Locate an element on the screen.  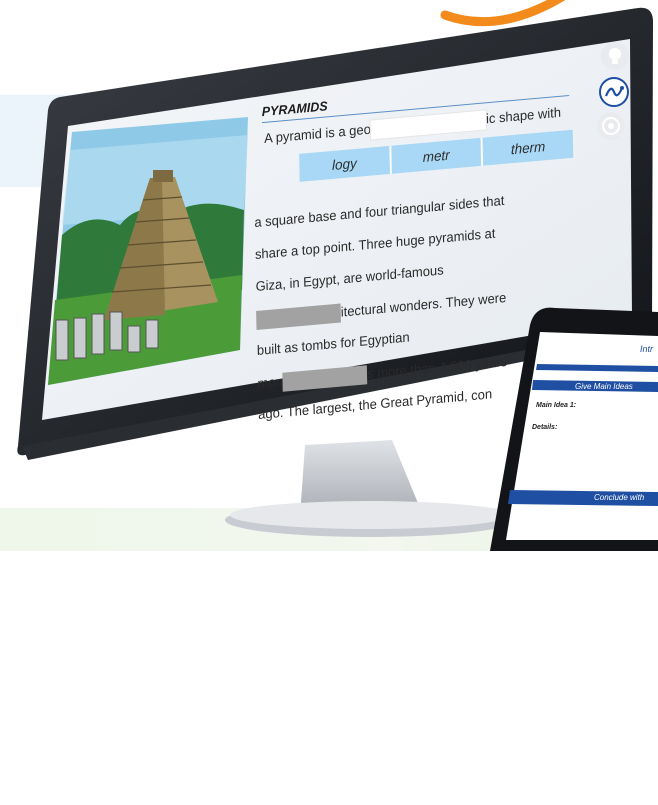
choice-metr: metr is located at coordinates (437, 156).